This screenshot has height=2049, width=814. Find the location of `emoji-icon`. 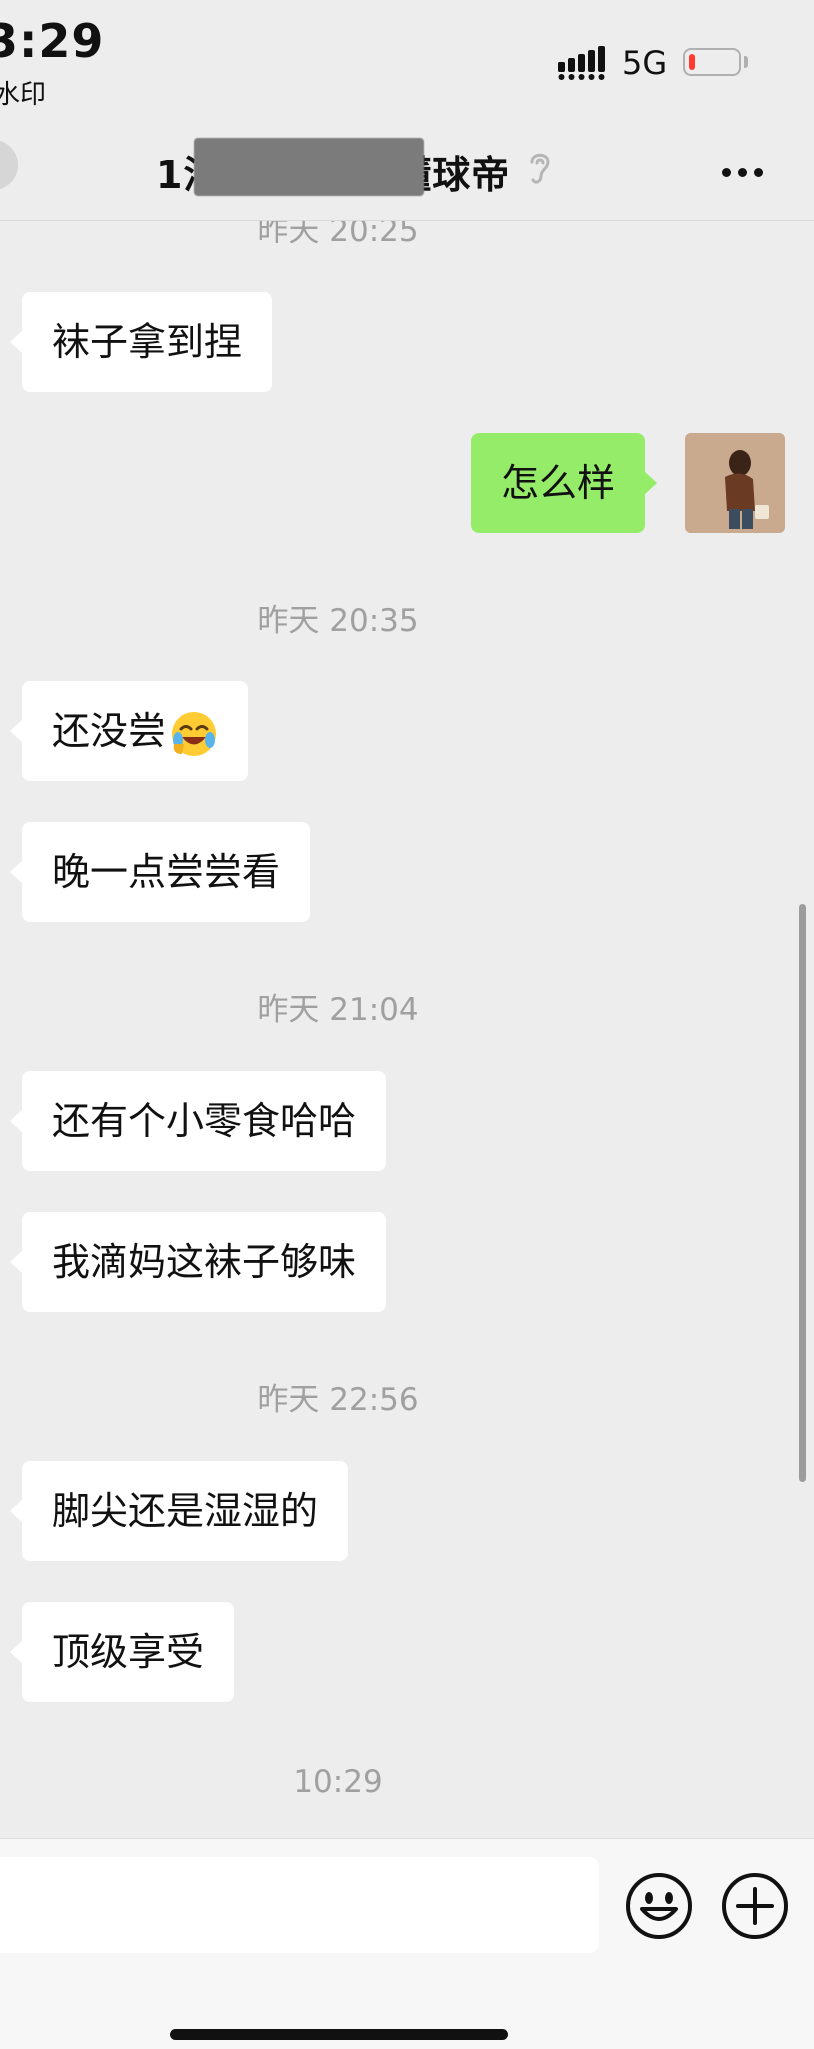

emoji-icon is located at coordinates (659, 1906).